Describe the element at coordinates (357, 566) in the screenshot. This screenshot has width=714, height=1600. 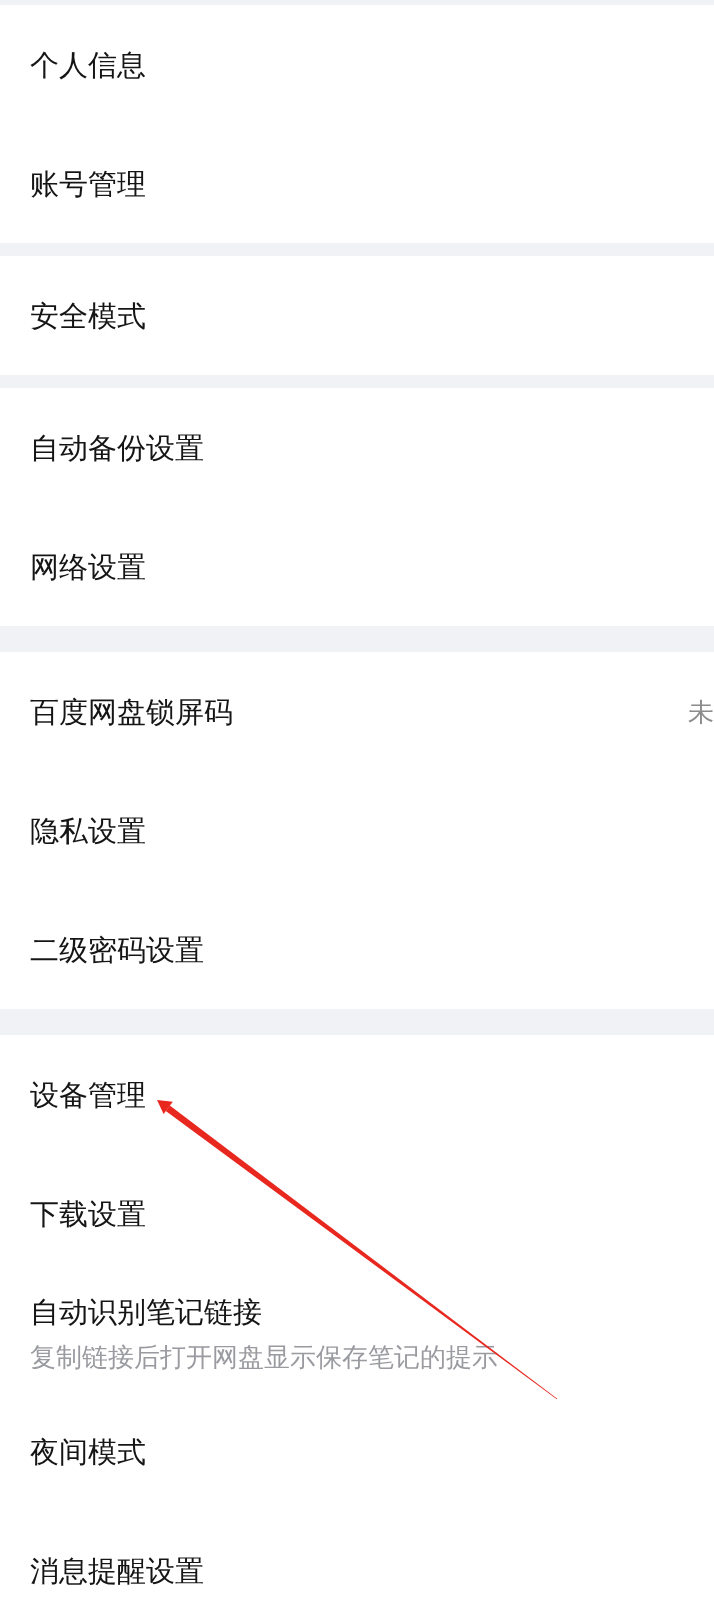
I see `settings-row: 网络设置` at that location.